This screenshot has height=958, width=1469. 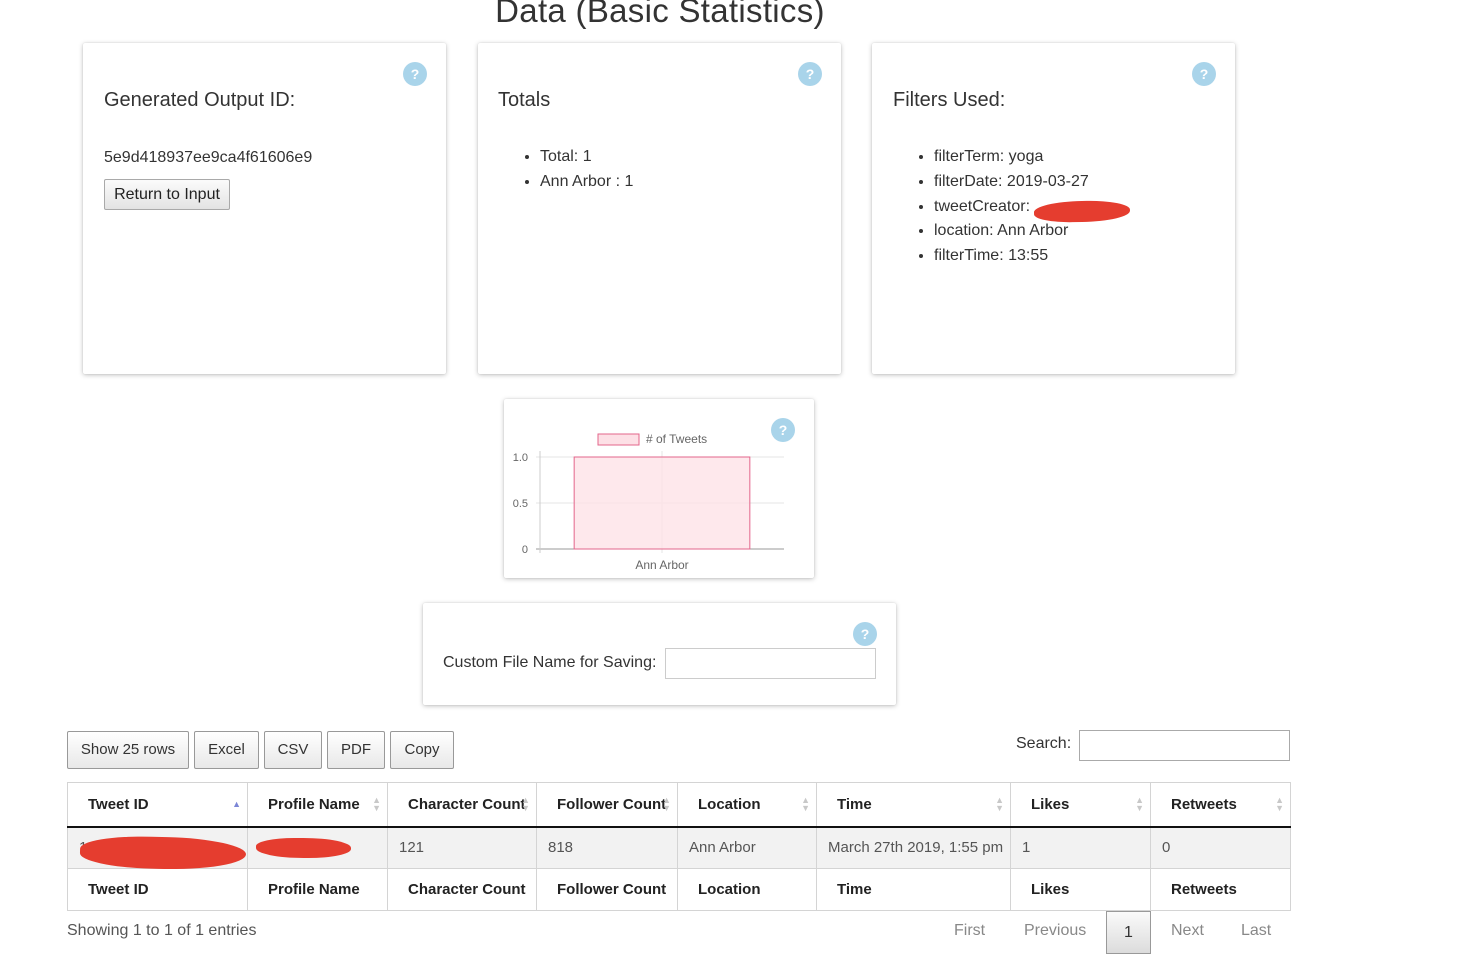 I want to click on column-header-location: Location ▲ ▼, so click(x=747, y=805).